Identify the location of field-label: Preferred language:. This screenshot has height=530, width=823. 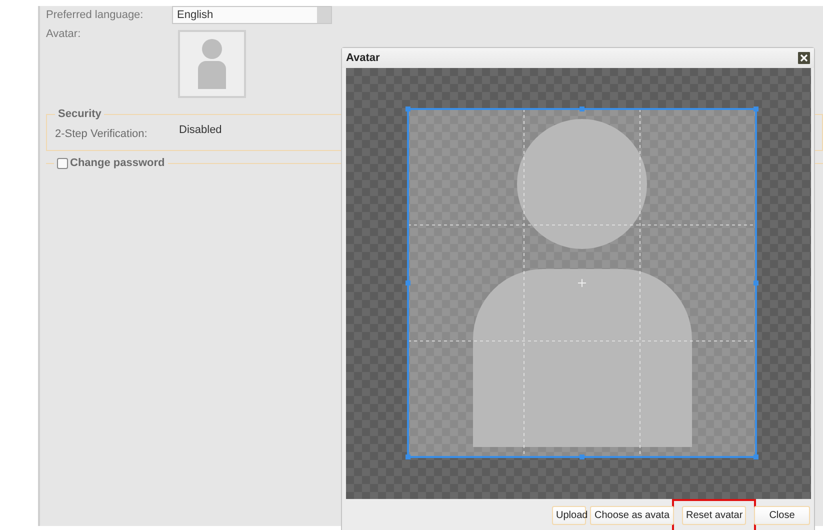
(95, 15).